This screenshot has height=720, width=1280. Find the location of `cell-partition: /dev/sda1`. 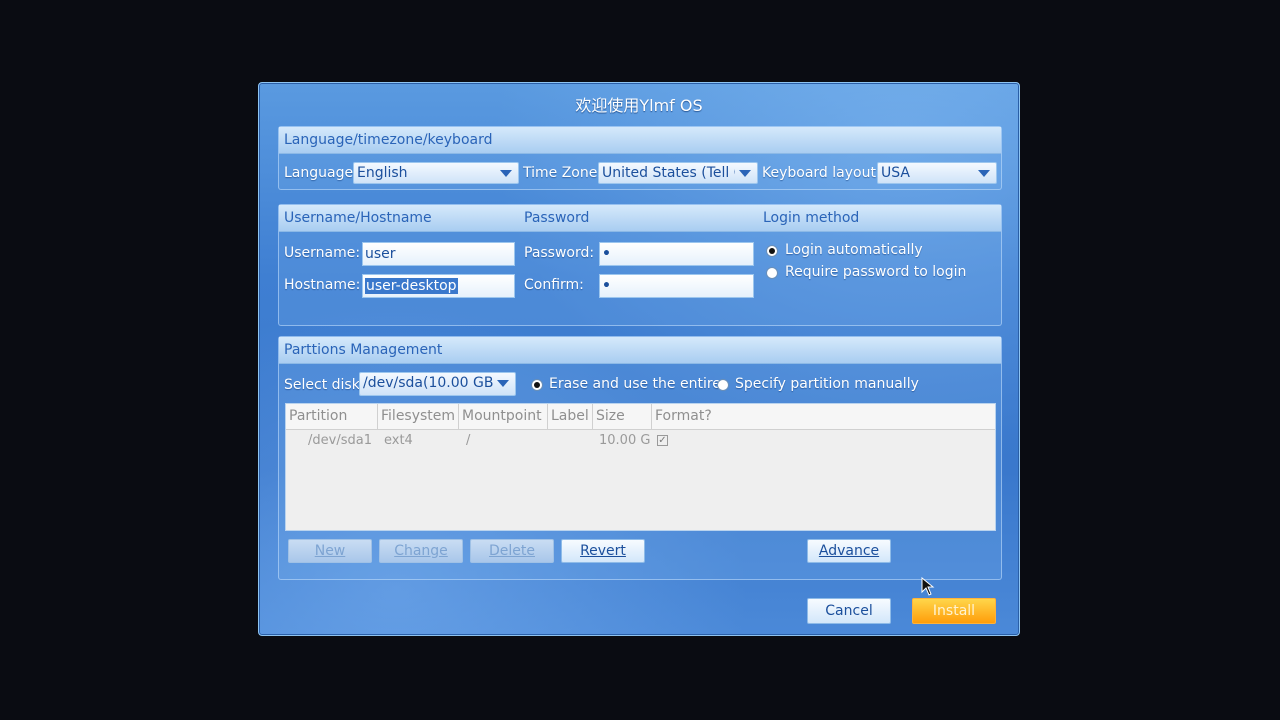

cell-partition: /dev/sda1 is located at coordinates (340, 440).